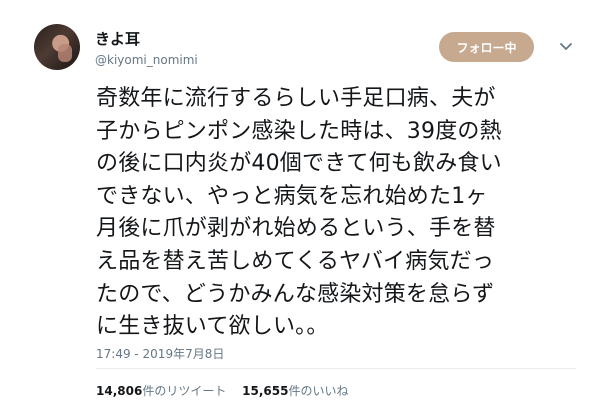  Describe the element at coordinates (146, 60) in the screenshot. I see `user-handle: @kiyomi_nomimi` at that location.